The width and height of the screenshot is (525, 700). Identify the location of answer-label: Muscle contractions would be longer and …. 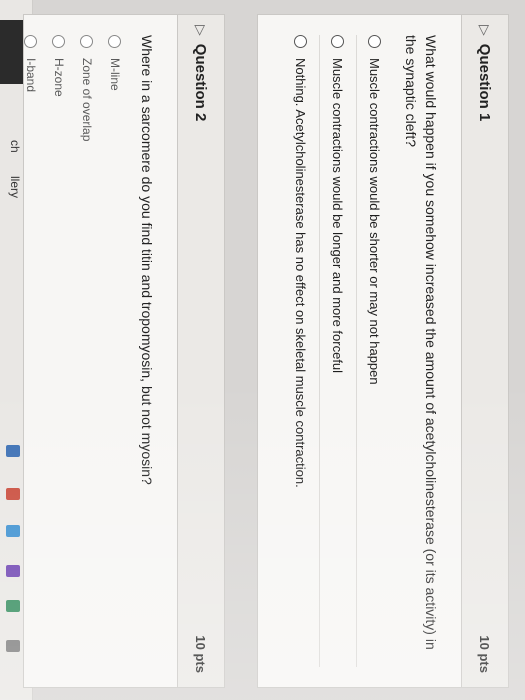
(338, 216).